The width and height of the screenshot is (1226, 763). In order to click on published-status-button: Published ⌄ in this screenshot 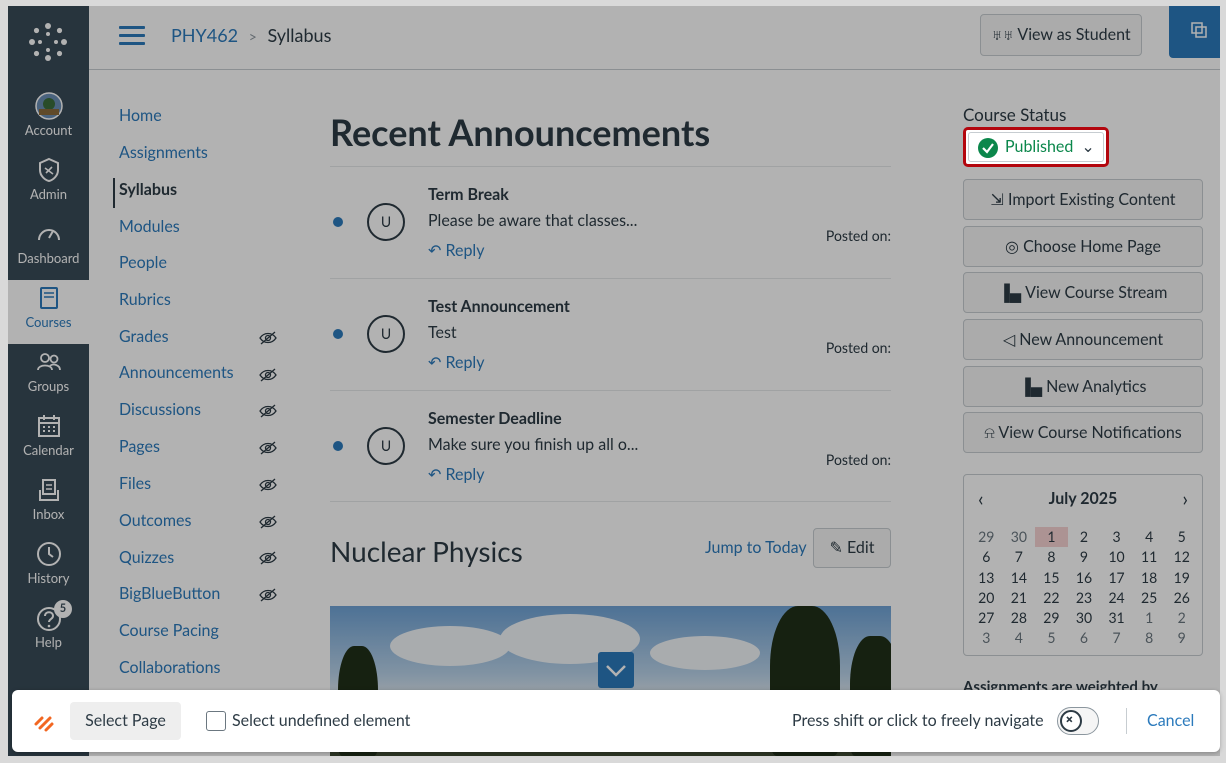, I will do `click(1036, 147)`.